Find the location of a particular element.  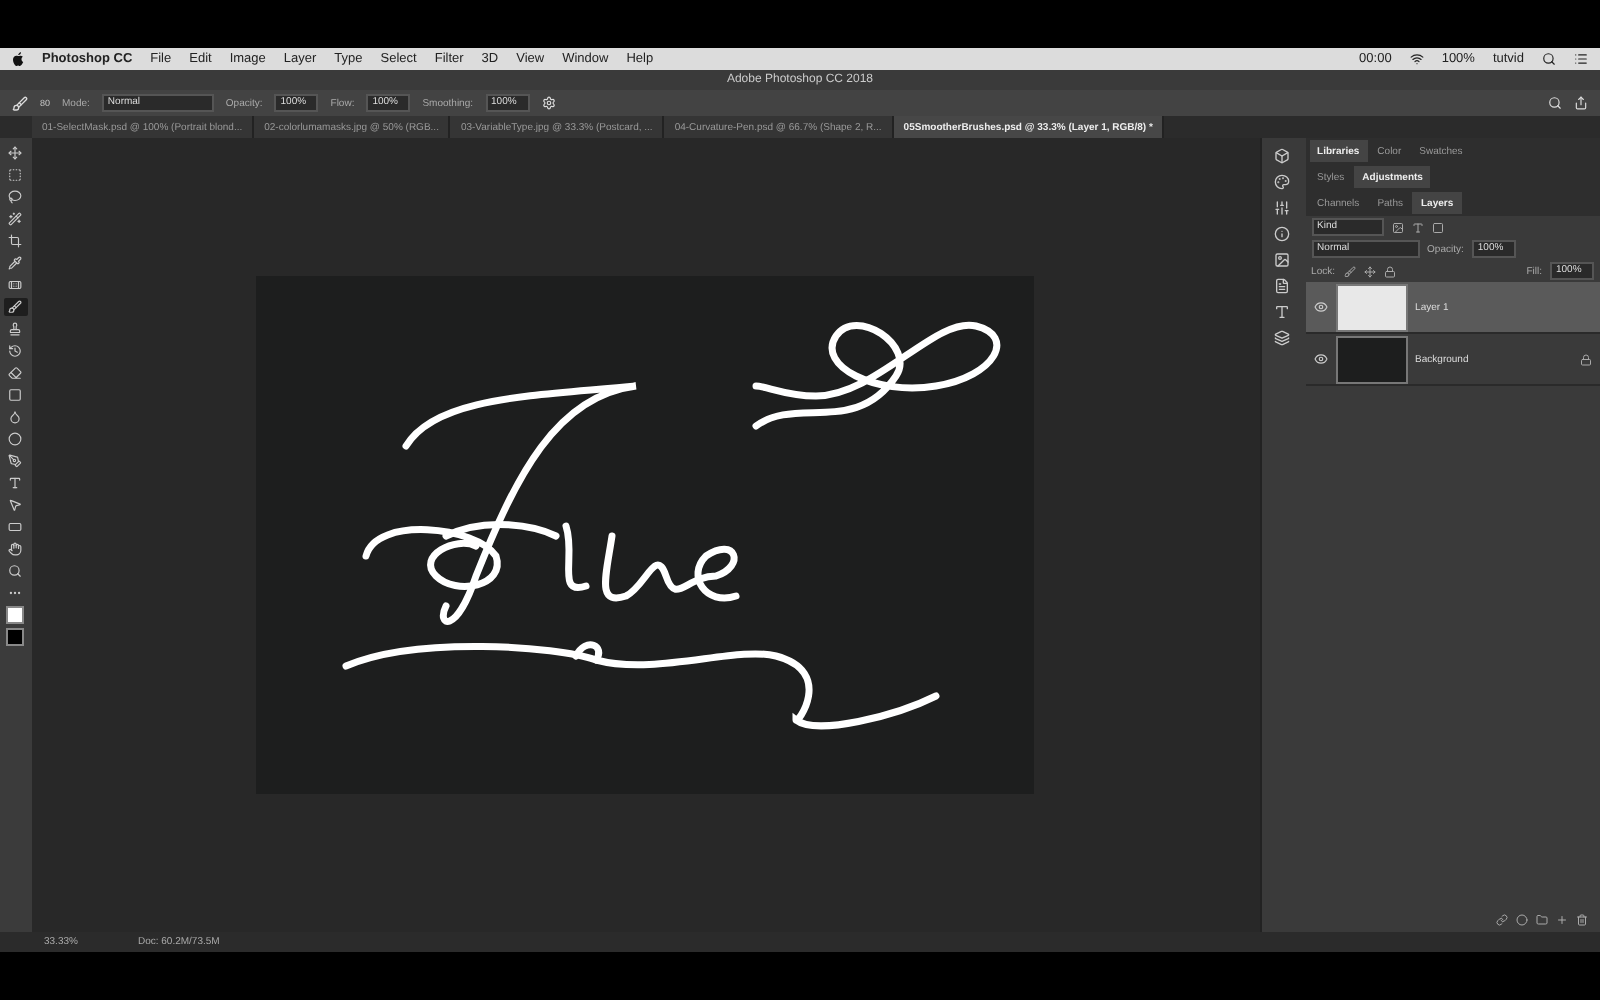

list-icon is located at coordinates (1581, 59).